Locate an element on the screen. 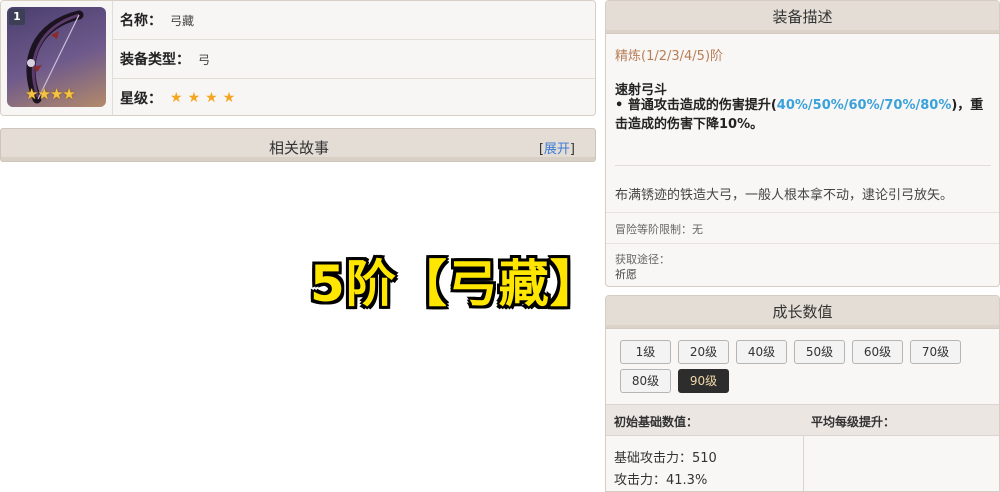  description-header: 装备描述 is located at coordinates (802, 17).